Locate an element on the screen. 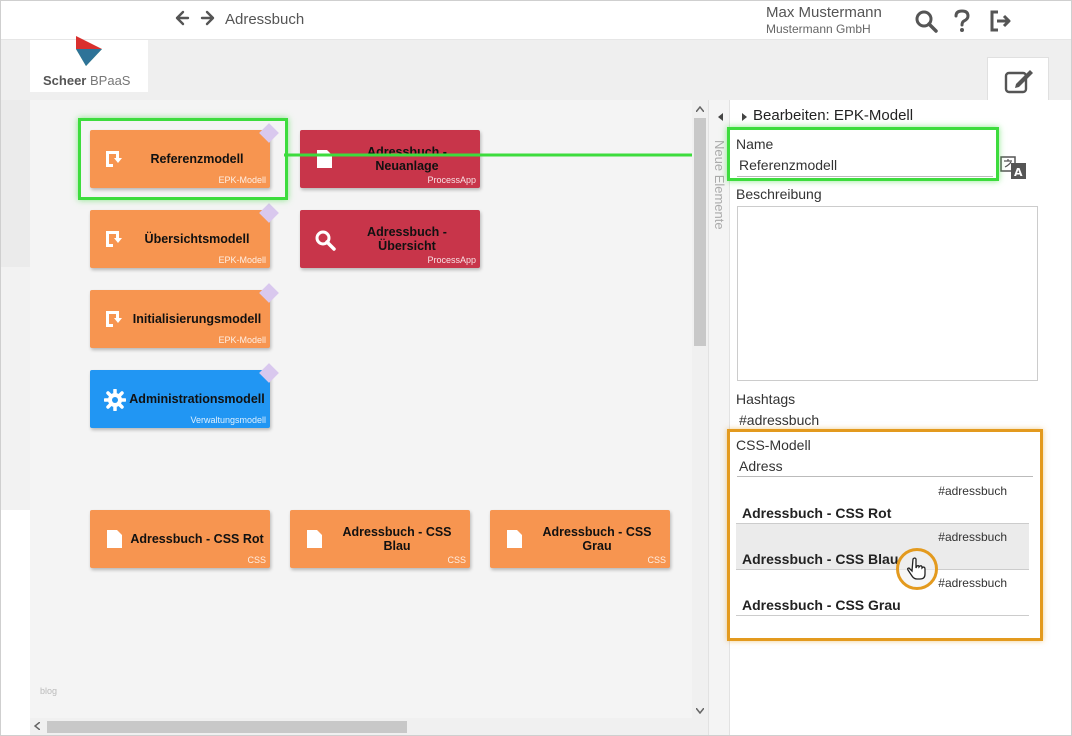 The width and height of the screenshot is (1072, 736). option-name: Adressbuch - CSS Blau is located at coordinates (820, 559).